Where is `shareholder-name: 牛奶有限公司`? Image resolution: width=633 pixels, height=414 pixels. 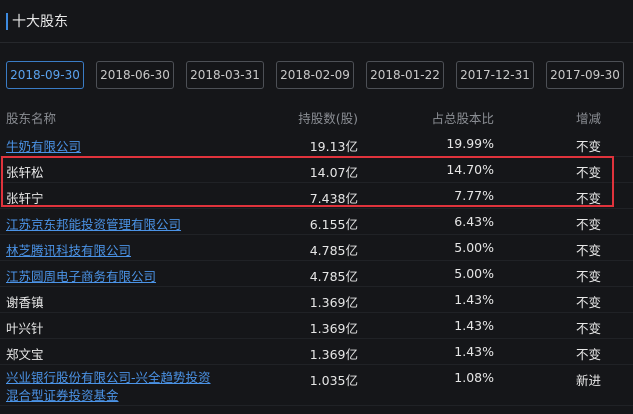 shareholder-name: 牛奶有限公司 is located at coordinates (43, 145).